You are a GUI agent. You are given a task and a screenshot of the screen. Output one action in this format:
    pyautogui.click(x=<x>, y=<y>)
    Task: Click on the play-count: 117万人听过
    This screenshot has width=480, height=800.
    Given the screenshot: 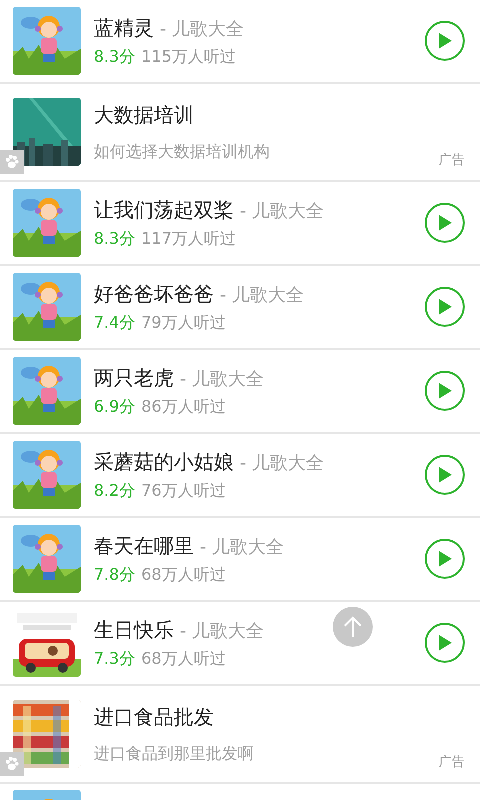 What is the action you would take?
    pyautogui.click(x=188, y=239)
    